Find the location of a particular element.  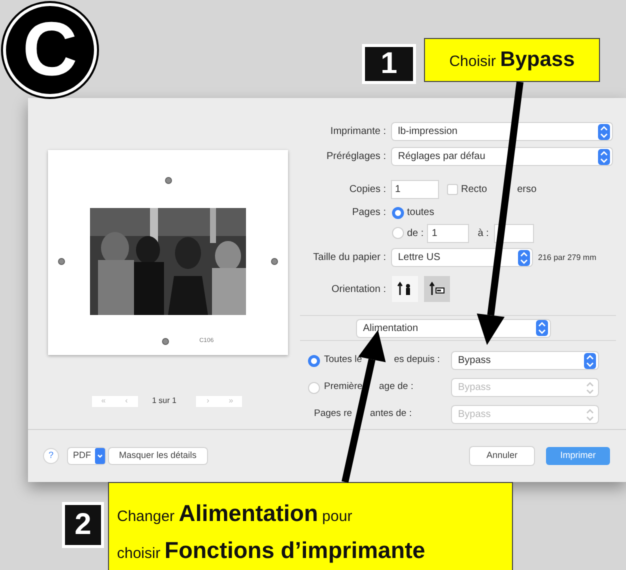

field-label: Orientation : is located at coordinates (358, 289).